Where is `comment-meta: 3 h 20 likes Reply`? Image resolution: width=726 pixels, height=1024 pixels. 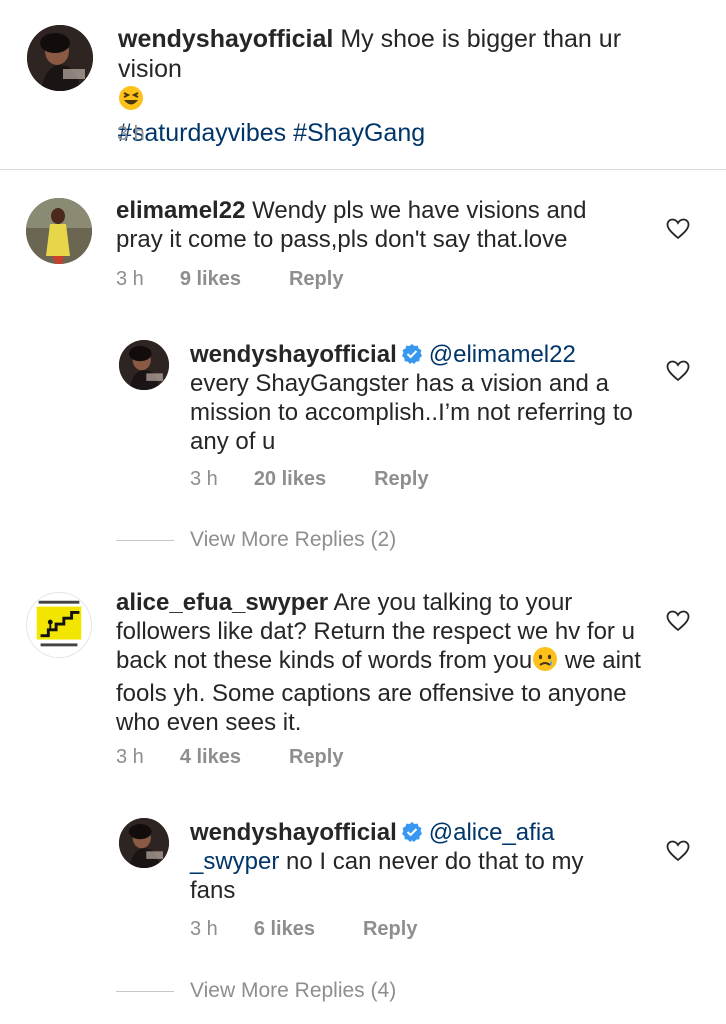 comment-meta: 3 h 20 likes Reply is located at coordinates (309, 479).